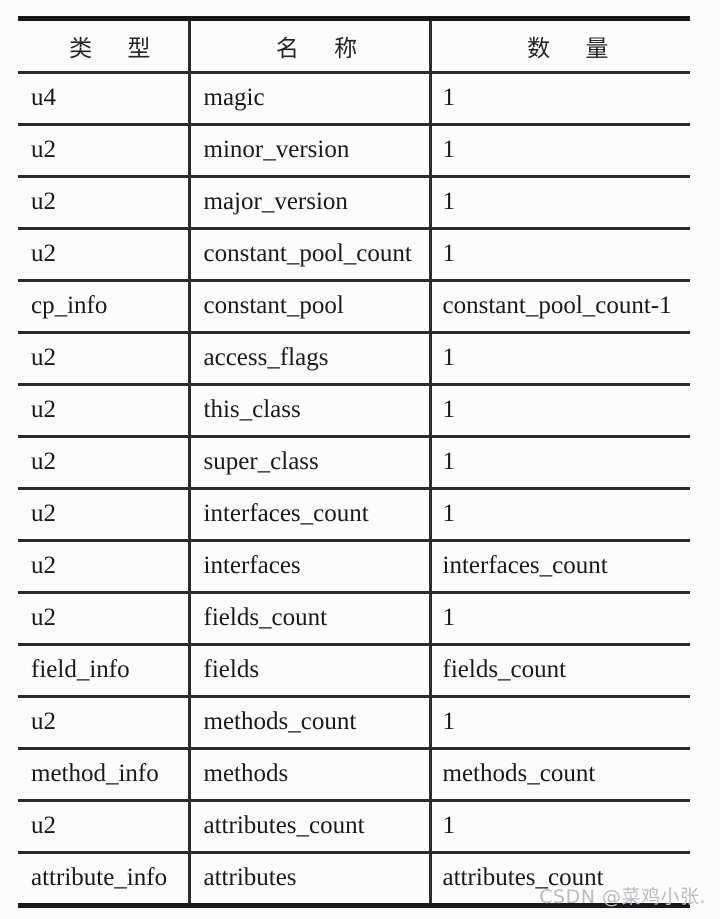  I want to click on table-cell-name: methods, so click(310, 775).